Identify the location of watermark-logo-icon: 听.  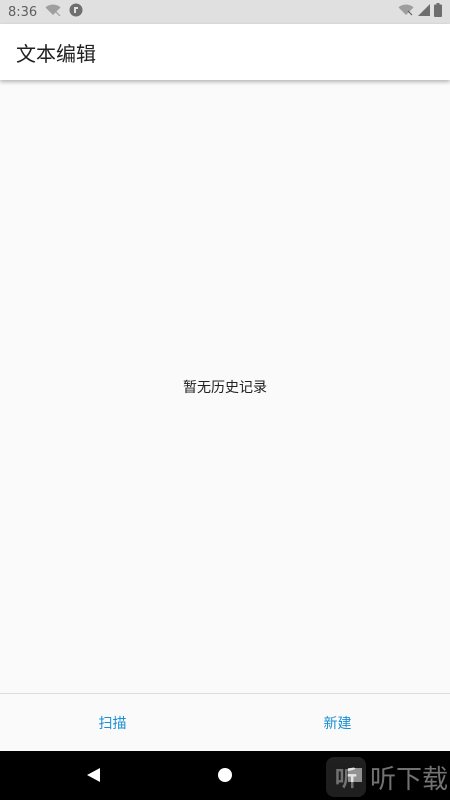
(345, 777).